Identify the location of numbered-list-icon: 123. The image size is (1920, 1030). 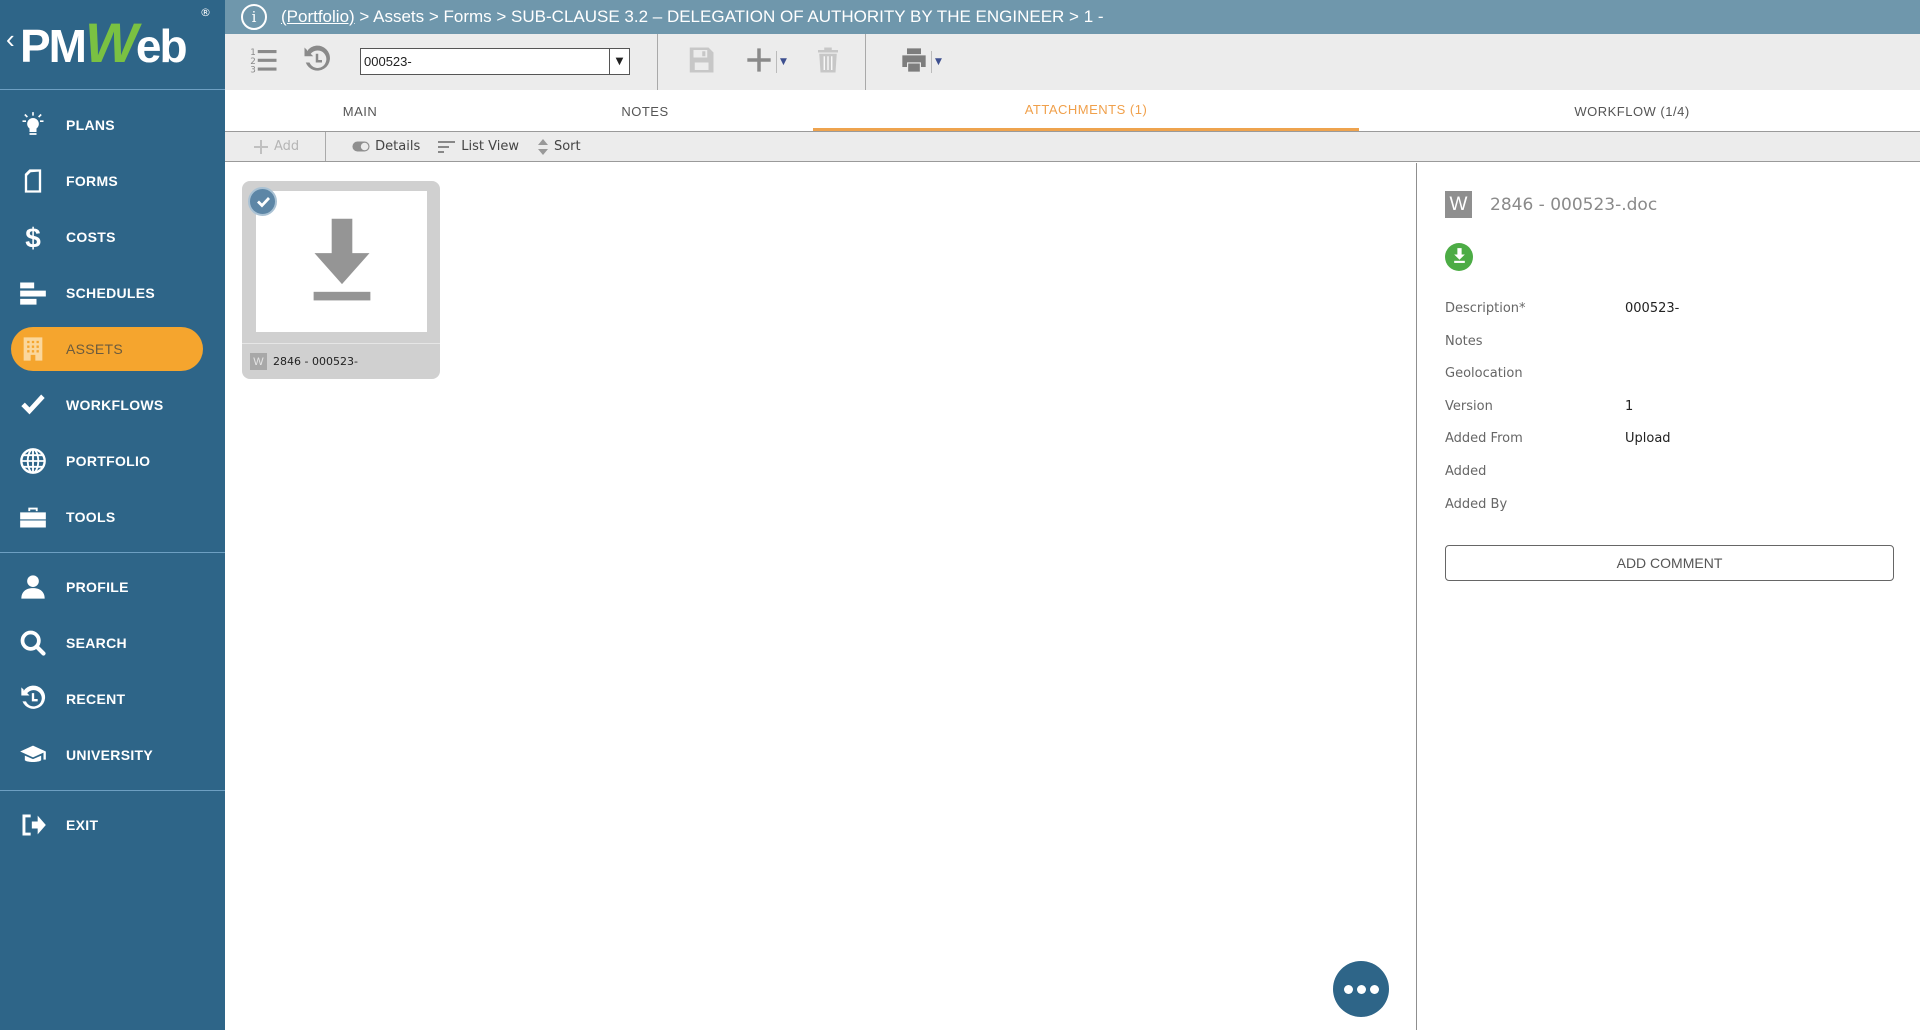
(264, 62).